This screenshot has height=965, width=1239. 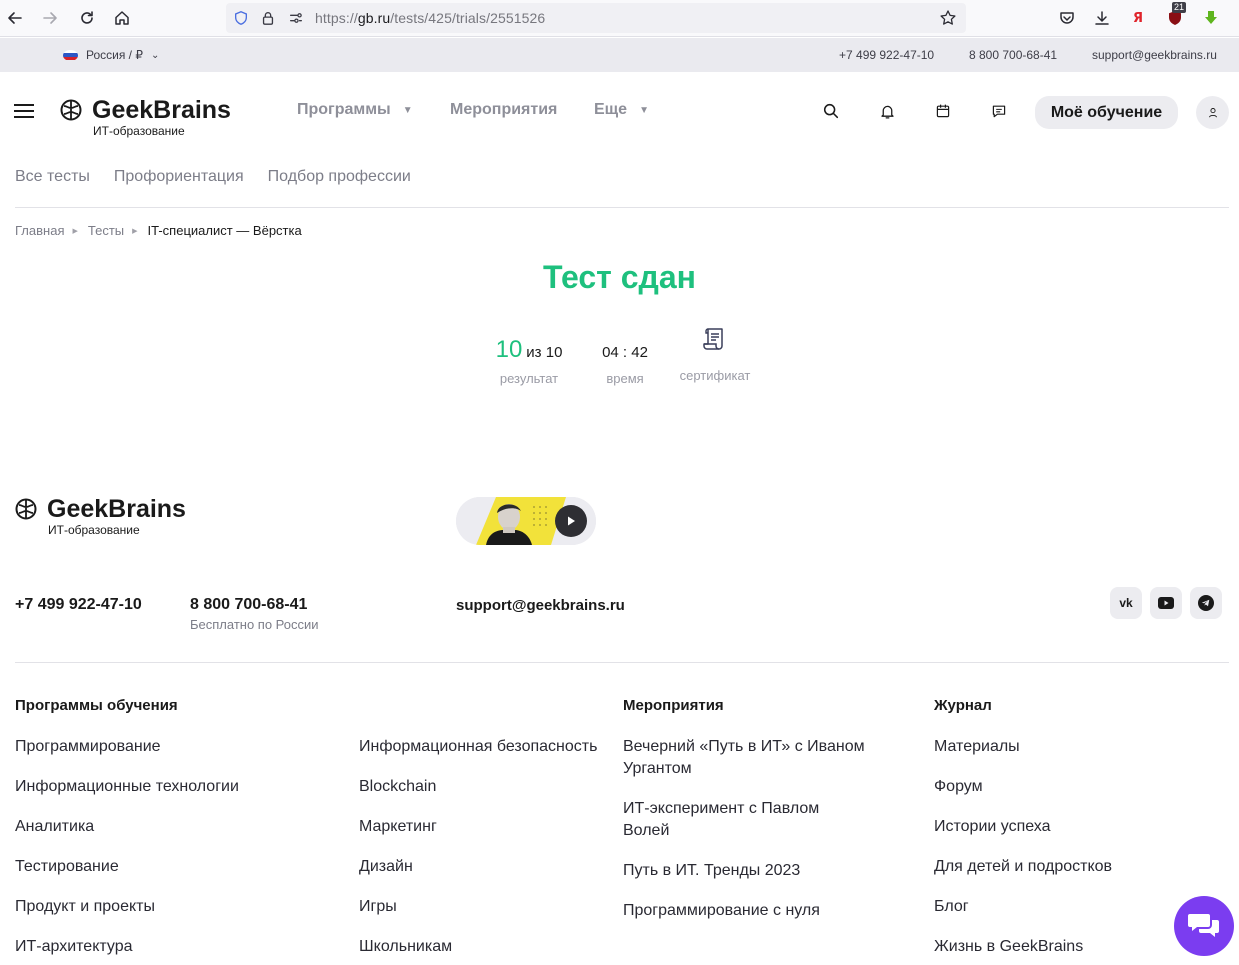 I want to click on ublock-extension-icon: 21, so click(x=1175, y=16).